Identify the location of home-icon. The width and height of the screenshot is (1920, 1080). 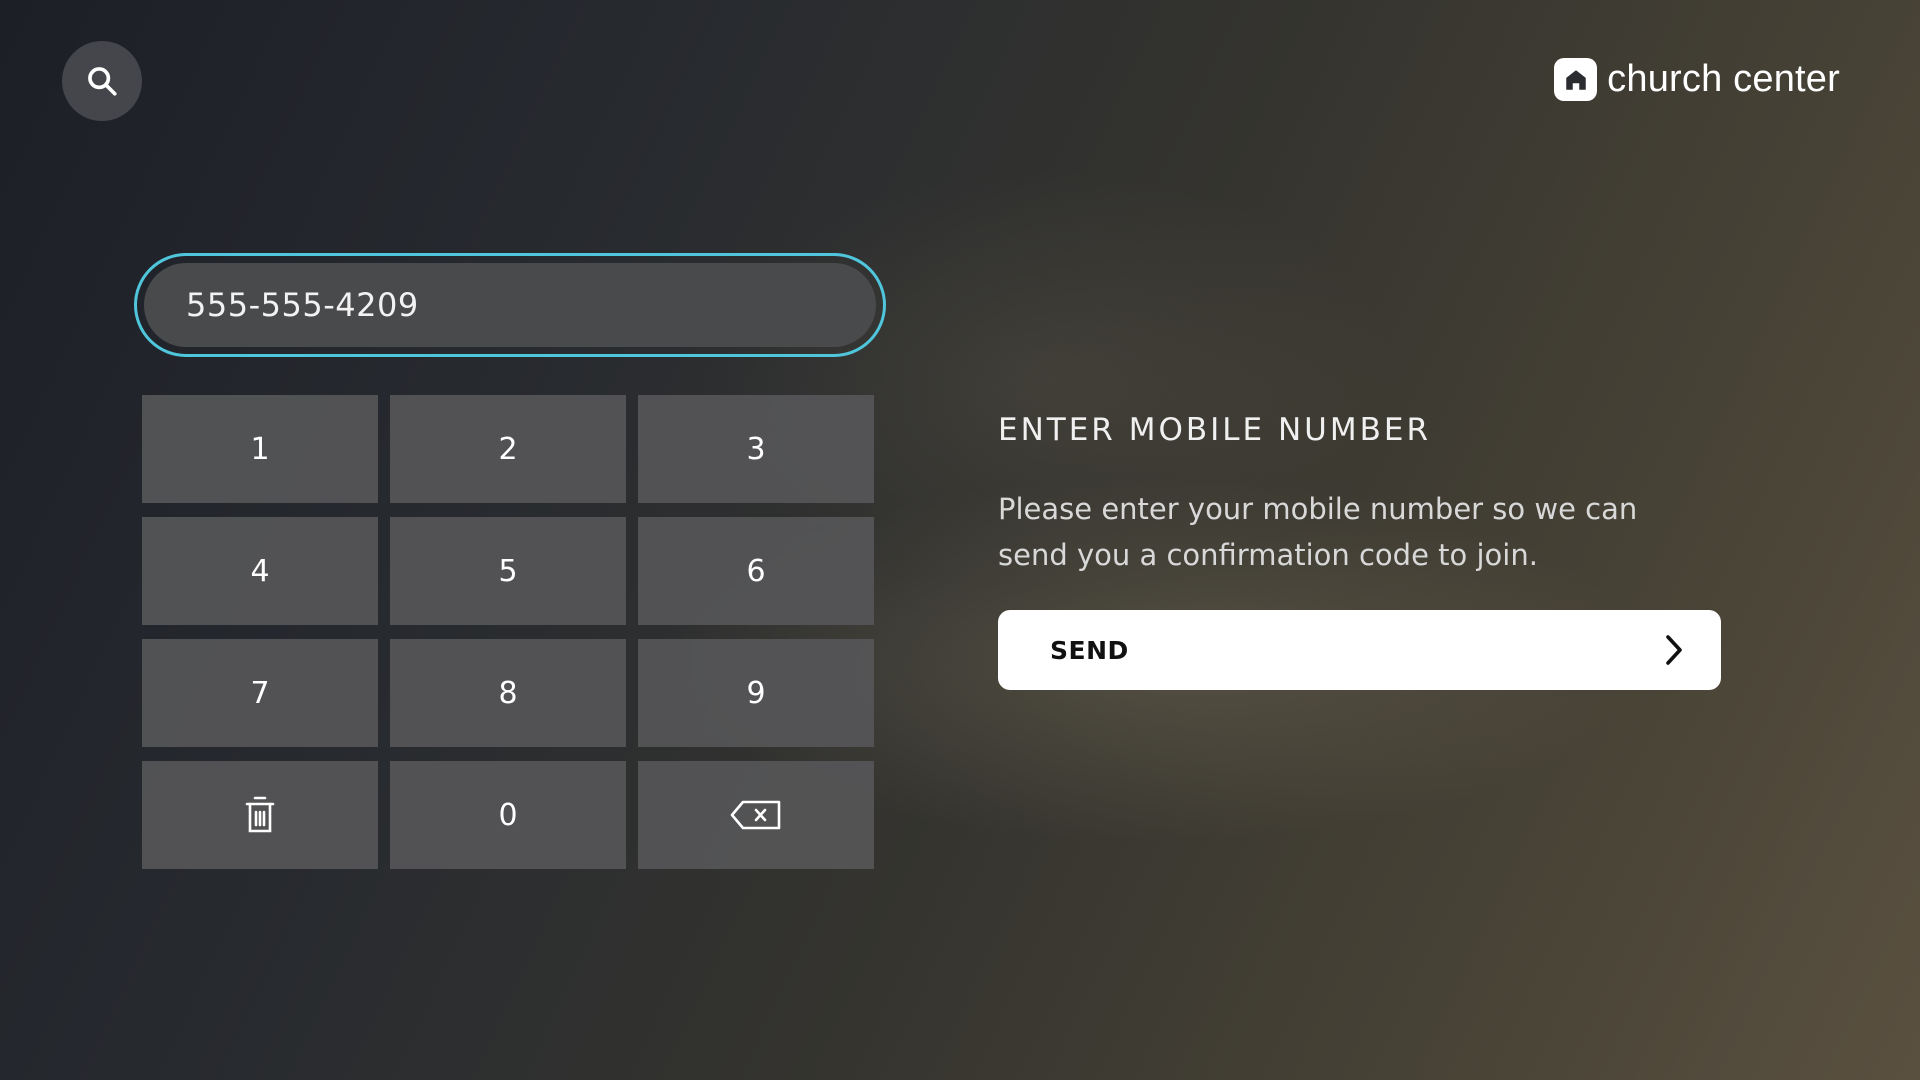
(1576, 79).